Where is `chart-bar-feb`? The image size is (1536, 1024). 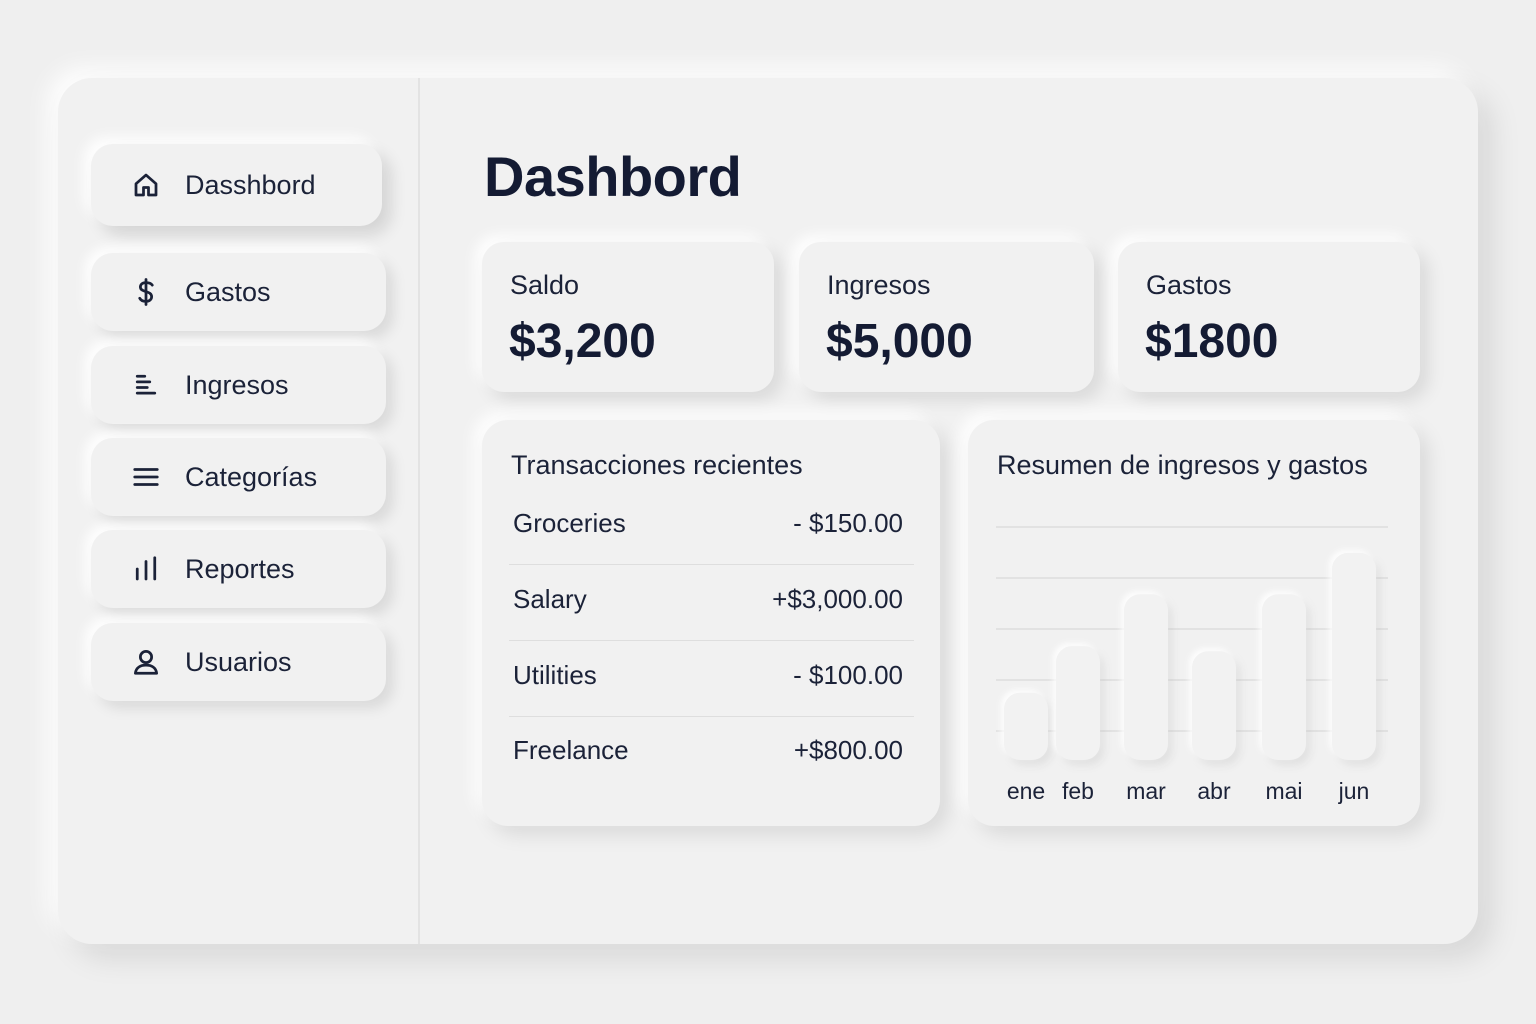
chart-bar-feb is located at coordinates (1078, 703).